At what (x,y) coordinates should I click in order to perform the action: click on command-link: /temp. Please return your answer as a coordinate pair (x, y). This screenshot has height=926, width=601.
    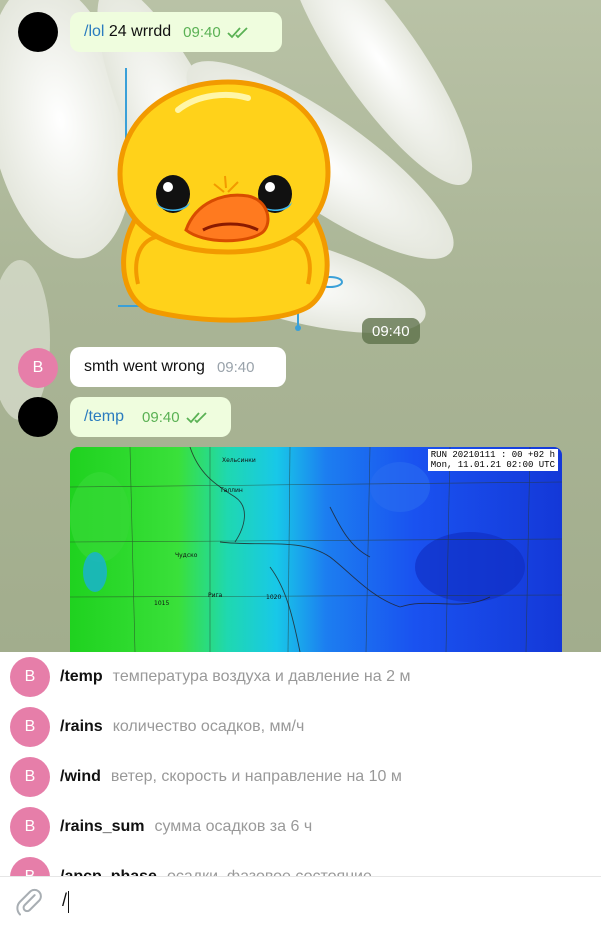
    Looking at the image, I should click on (104, 417).